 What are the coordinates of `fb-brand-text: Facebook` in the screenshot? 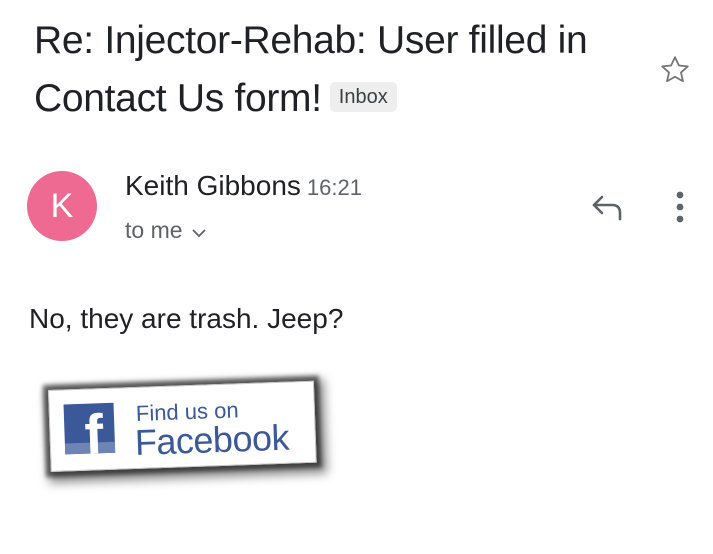 It's located at (212, 439).